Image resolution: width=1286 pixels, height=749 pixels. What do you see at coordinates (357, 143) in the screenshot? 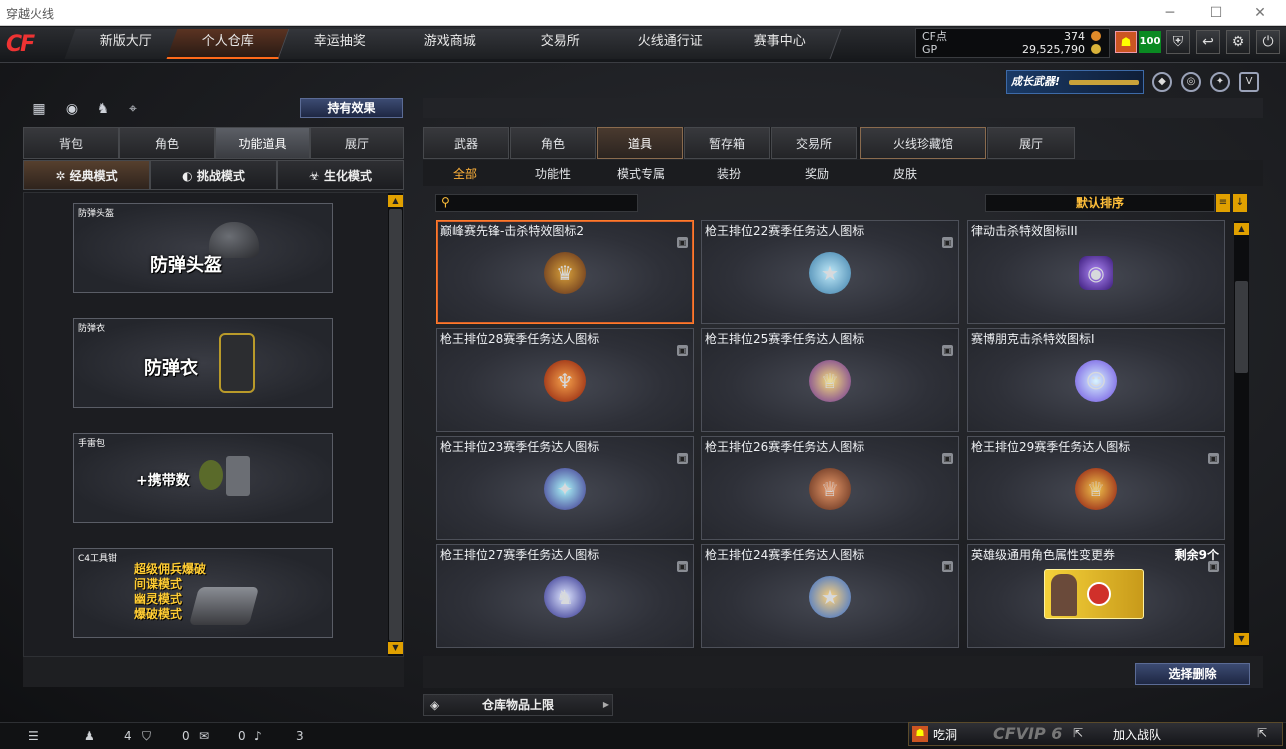
I see `tab-showroom: 展厅` at bounding box center [357, 143].